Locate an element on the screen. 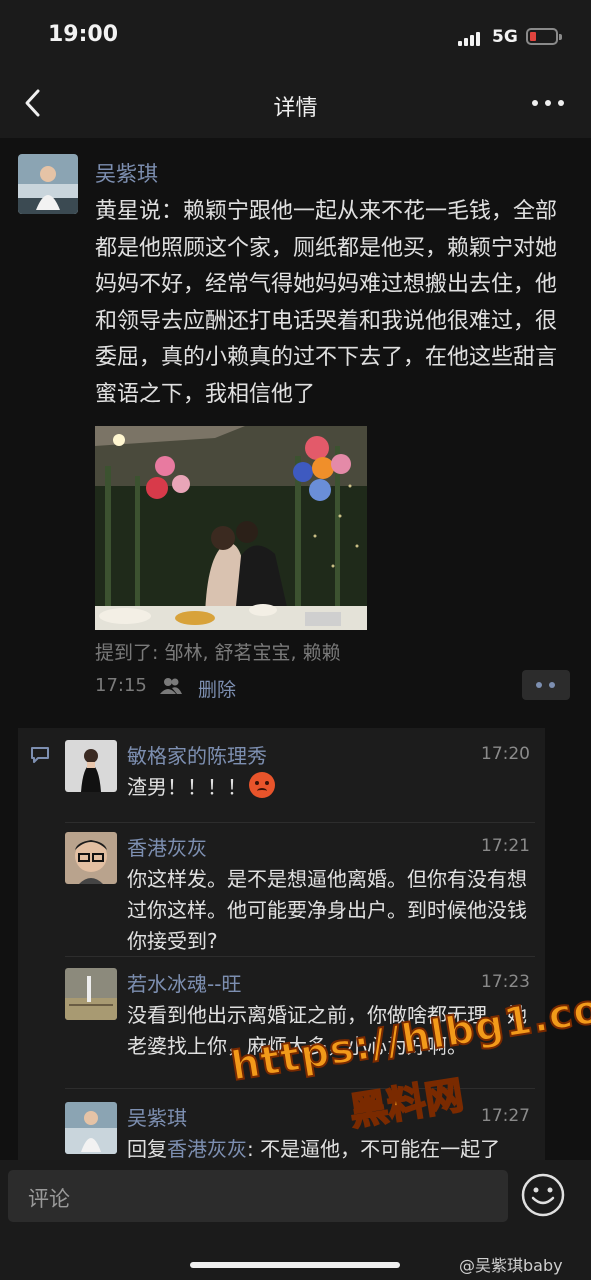 This screenshot has height=1280, width=591. angry-emoji-icon is located at coordinates (262, 785).